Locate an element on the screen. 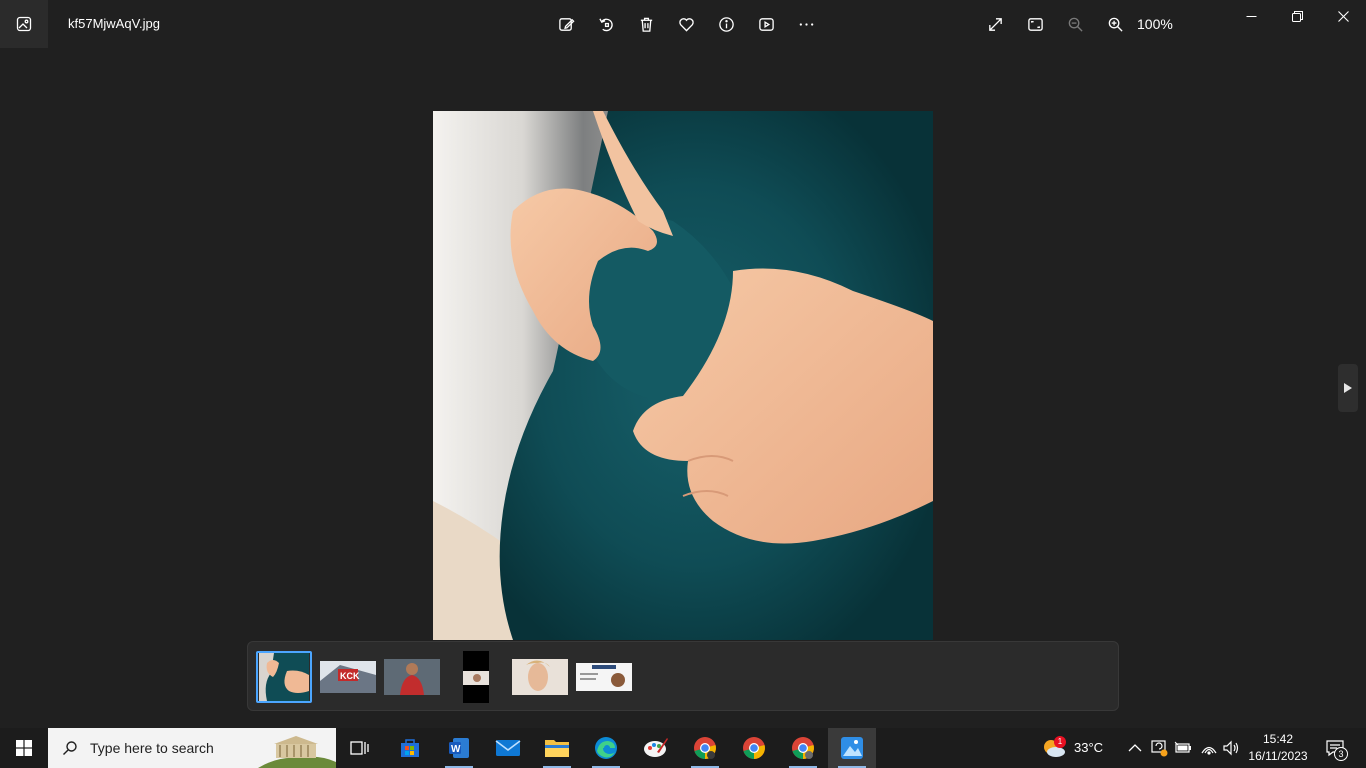 The height and width of the screenshot is (768, 1366). delete-icon is located at coordinates (646, 24).